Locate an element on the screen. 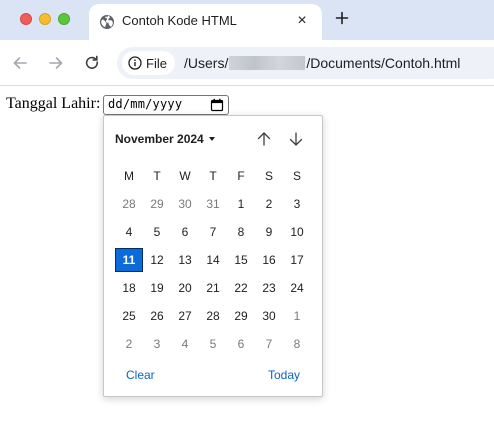  calendar-week-row: 18 19 20 21 22 23 24 is located at coordinates (213, 288).